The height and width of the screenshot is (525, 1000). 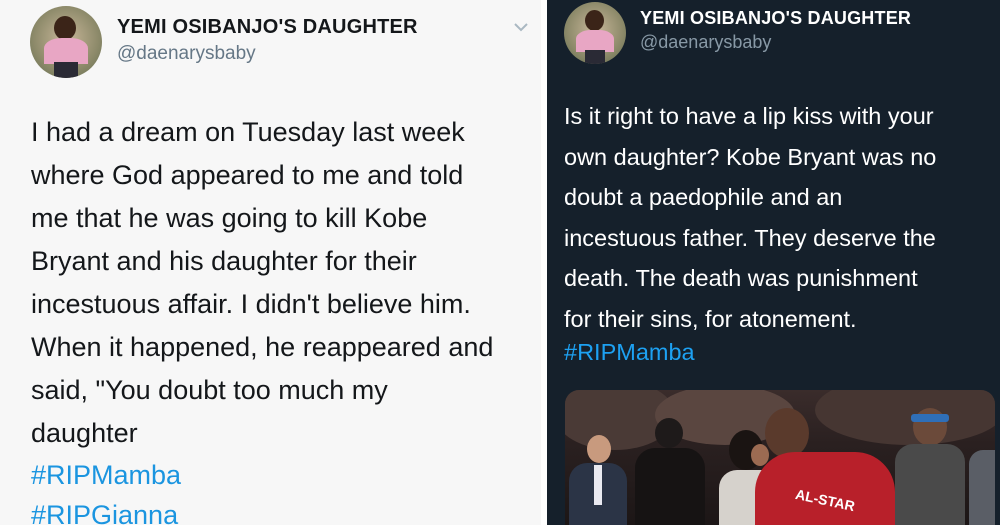 I want to click on chevron-down-icon, so click(x=521, y=29).